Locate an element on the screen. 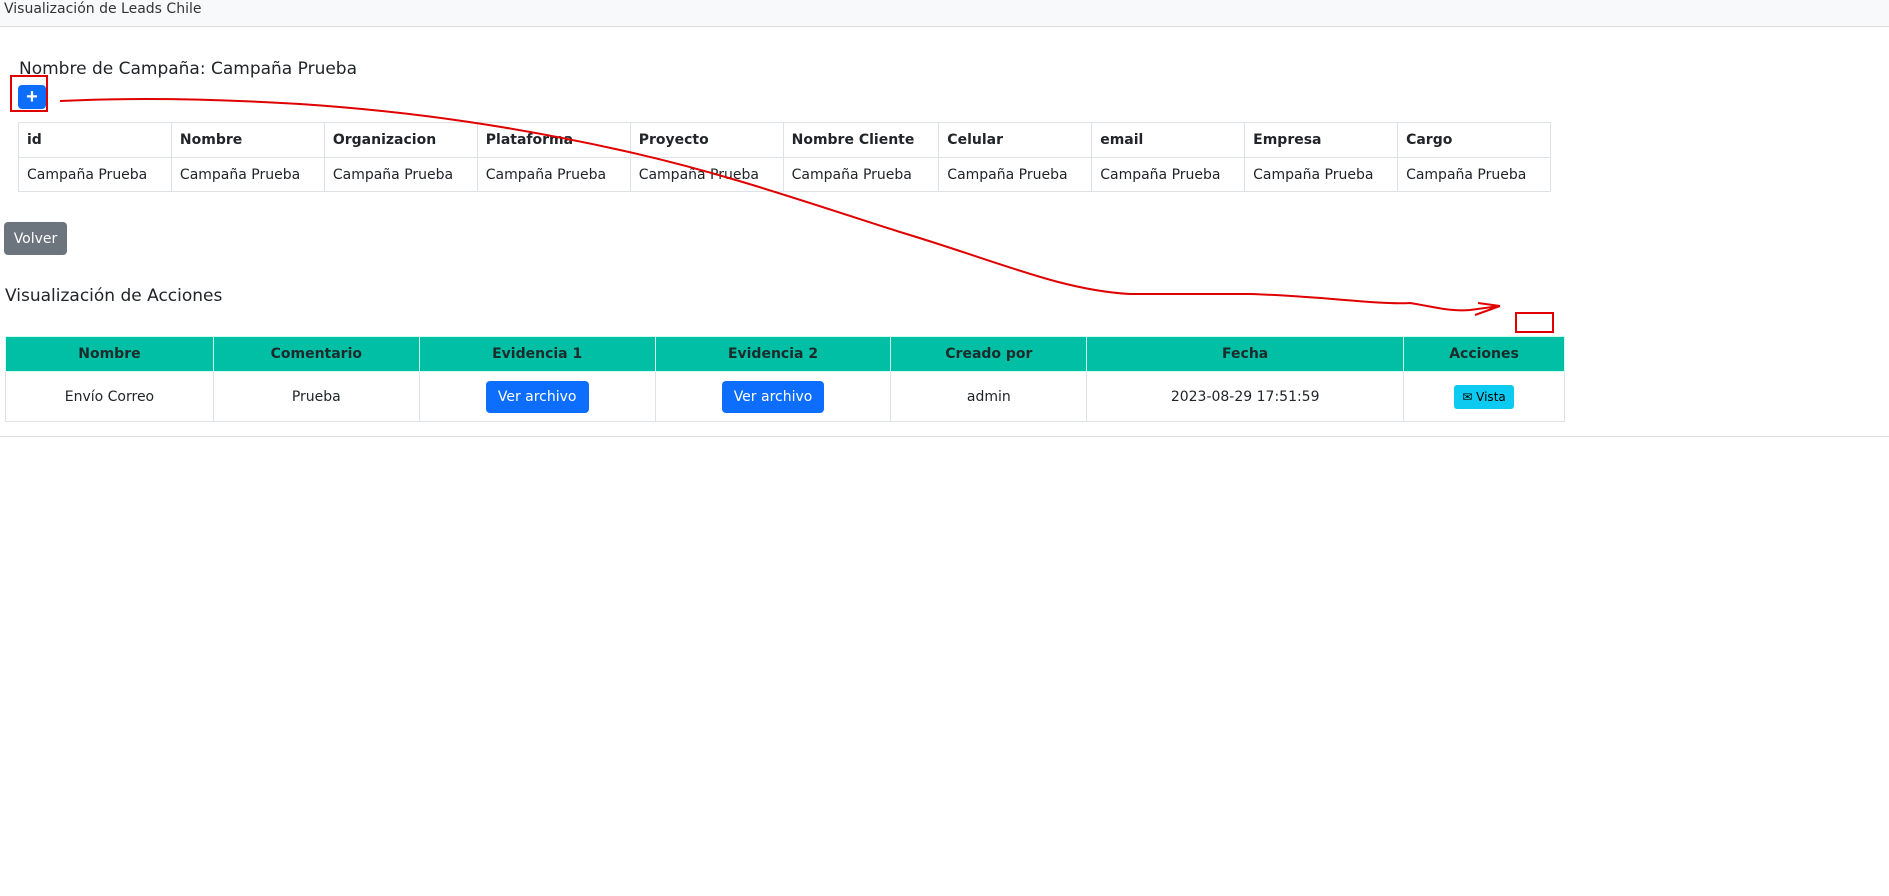  plus-icon: + is located at coordinates (32, 97).